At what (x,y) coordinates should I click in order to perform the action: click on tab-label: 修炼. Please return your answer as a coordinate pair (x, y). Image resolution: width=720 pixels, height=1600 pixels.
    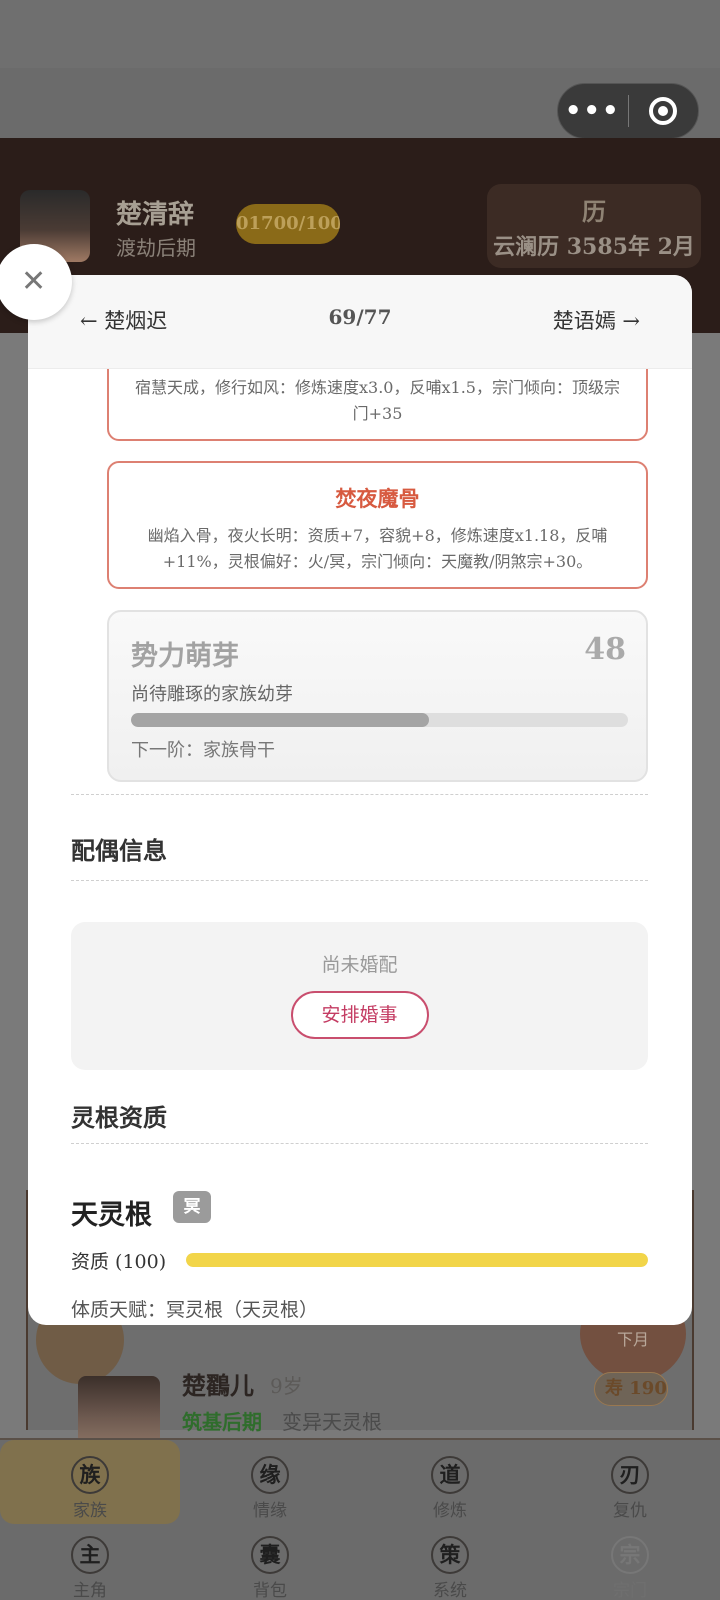
    Looking at the image, I should click on (450, 1511).